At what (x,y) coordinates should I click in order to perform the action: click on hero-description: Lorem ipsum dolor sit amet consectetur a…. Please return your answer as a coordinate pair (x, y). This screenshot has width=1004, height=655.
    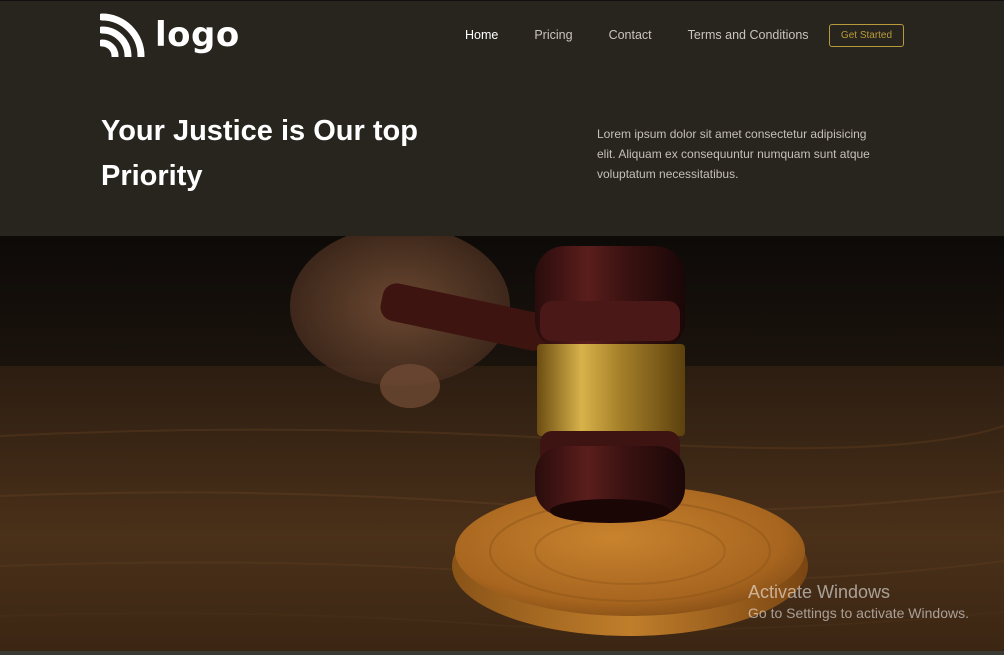
    Looking at the image, I should click on (733, 154).